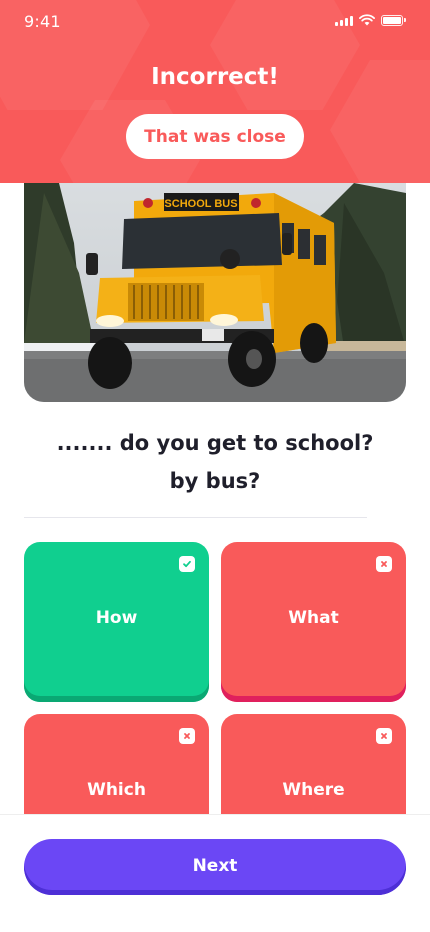 This screenshot has height=932, width=430. What do you see at coordinates (367, 20) in the screenshot?
I see `wifi-icon` at bounding box center [367, 20].